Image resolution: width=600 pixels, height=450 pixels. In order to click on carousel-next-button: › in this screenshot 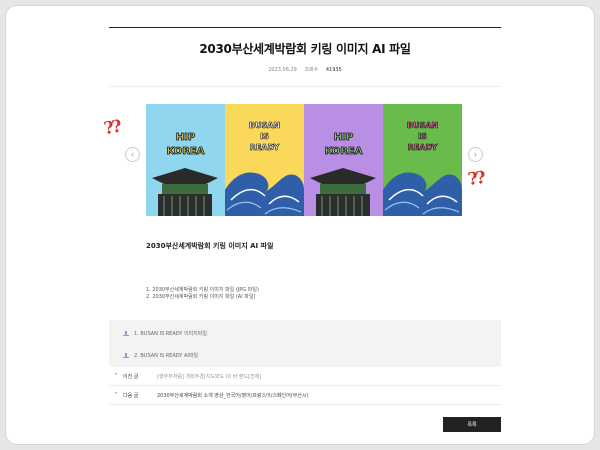, I will do `click(475, 154)`.